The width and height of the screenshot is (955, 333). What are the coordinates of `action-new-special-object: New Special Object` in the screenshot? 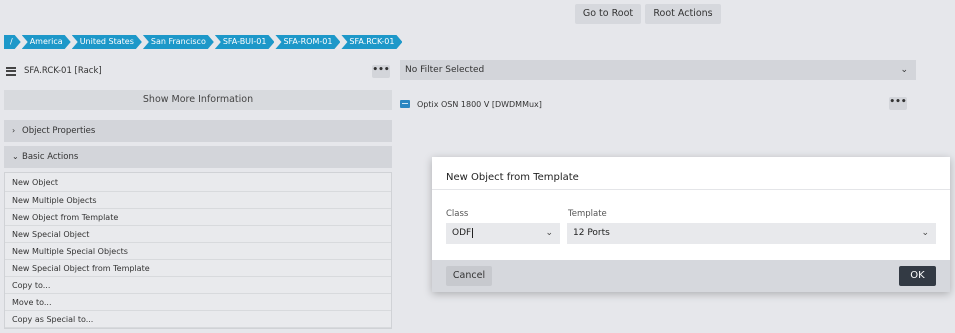 It's located at (198, 234).